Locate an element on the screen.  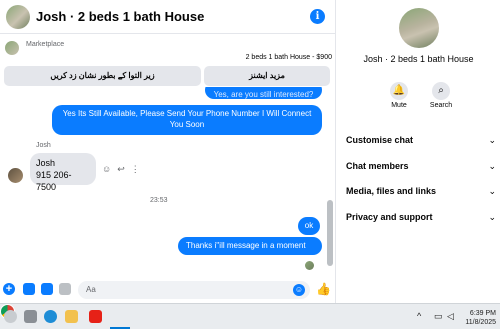
start-icon is located at coordinates (10, 316).